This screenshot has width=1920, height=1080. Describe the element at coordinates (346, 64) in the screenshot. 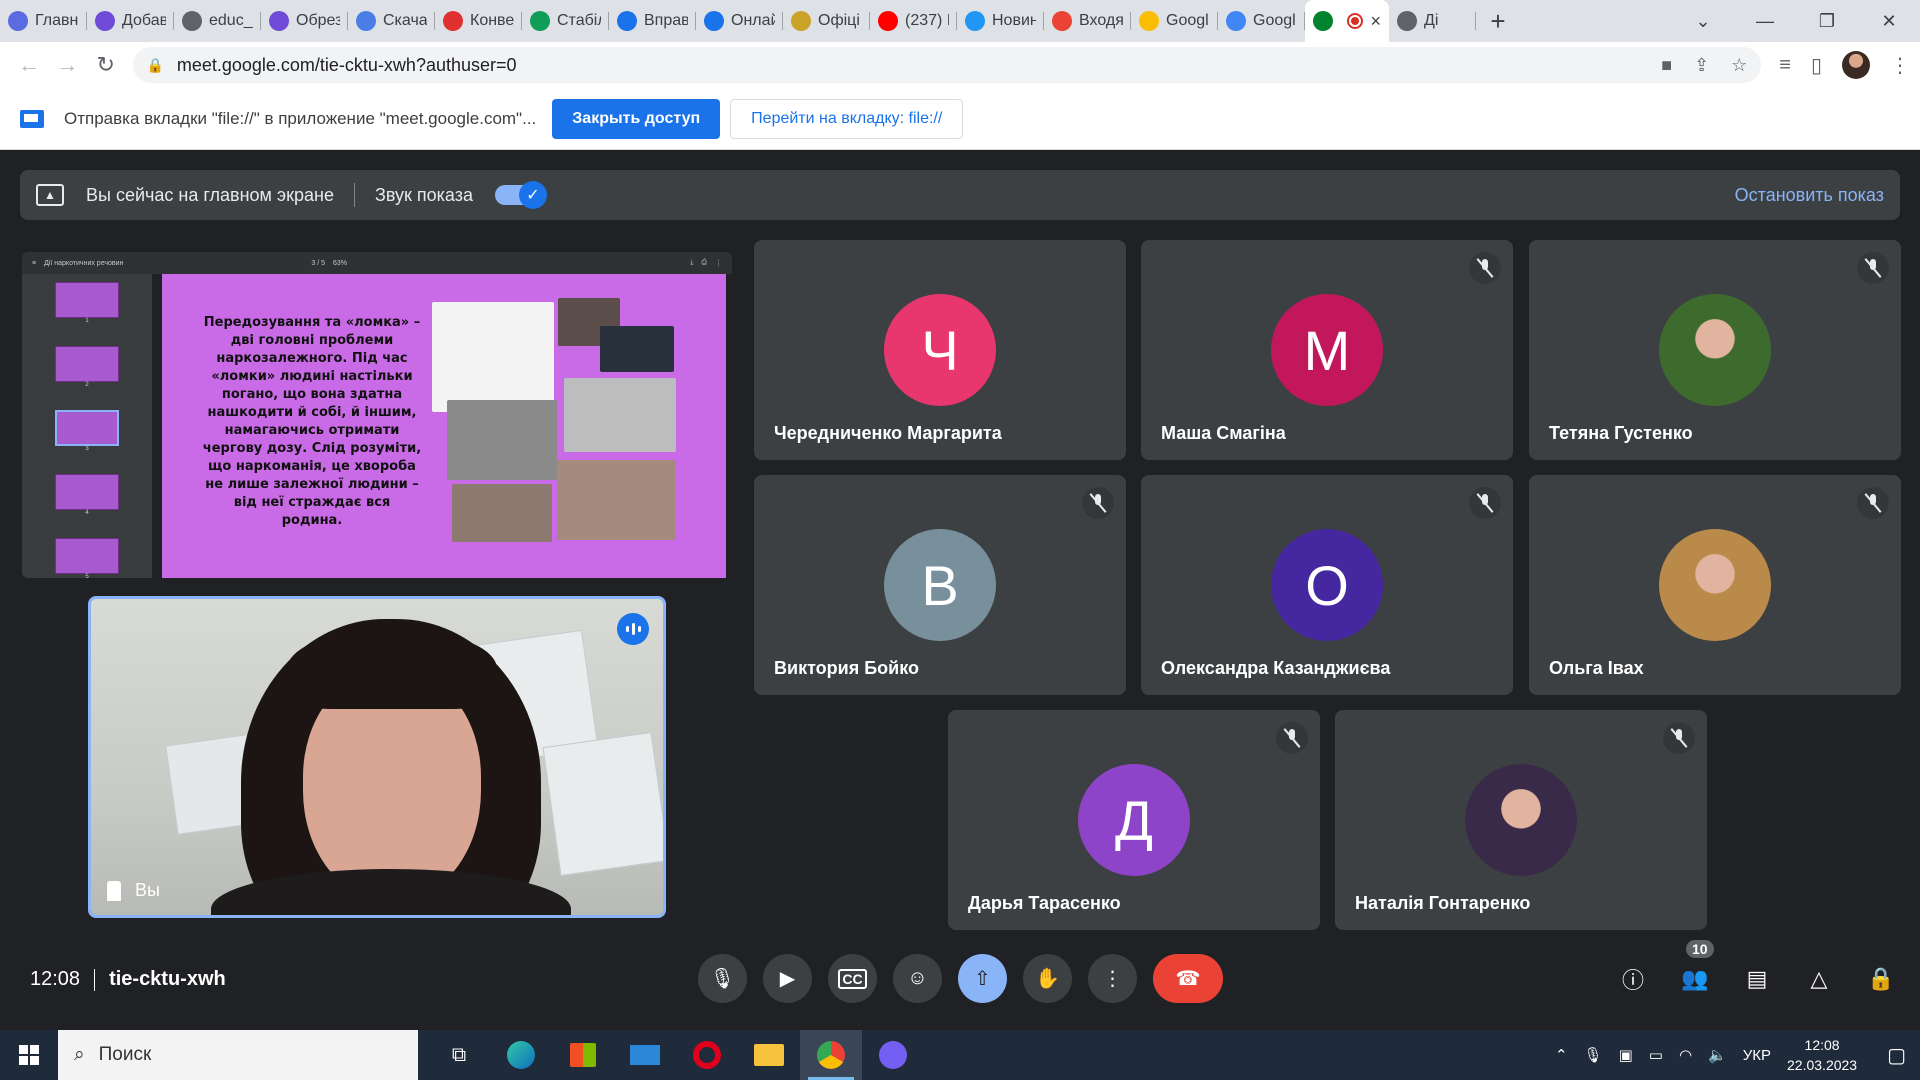

I see `url-text: meet.google.com/tie-cktu-xwh?authuser=0` at that location.